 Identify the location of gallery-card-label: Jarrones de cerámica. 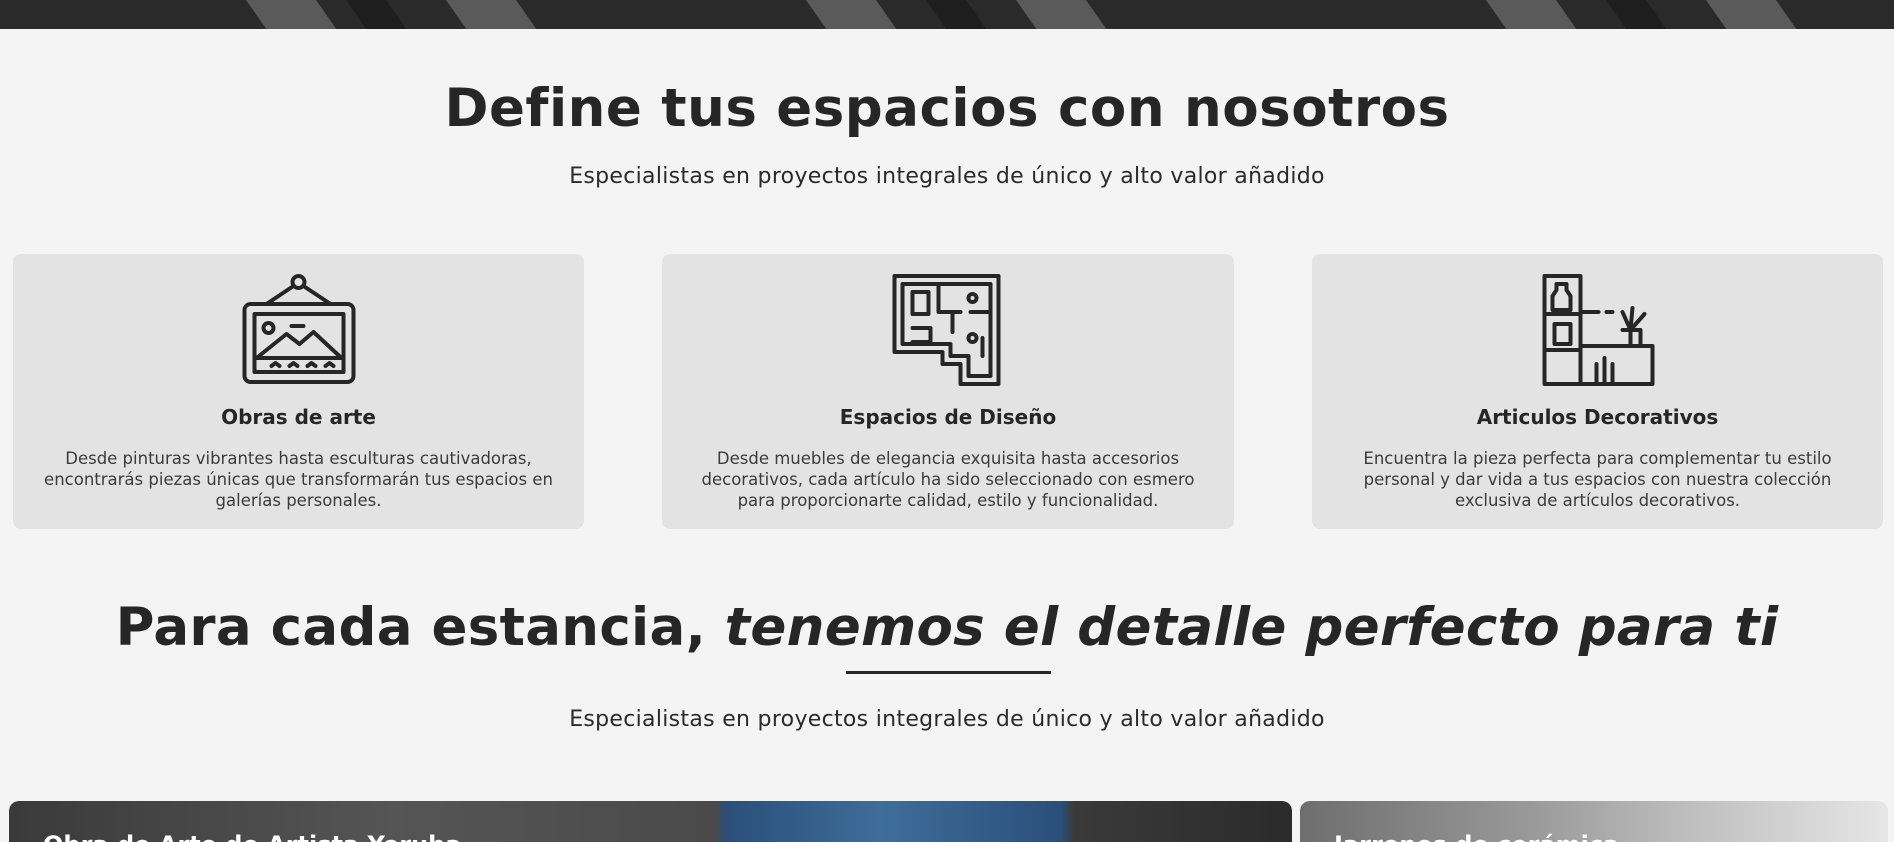
(1476, 836).